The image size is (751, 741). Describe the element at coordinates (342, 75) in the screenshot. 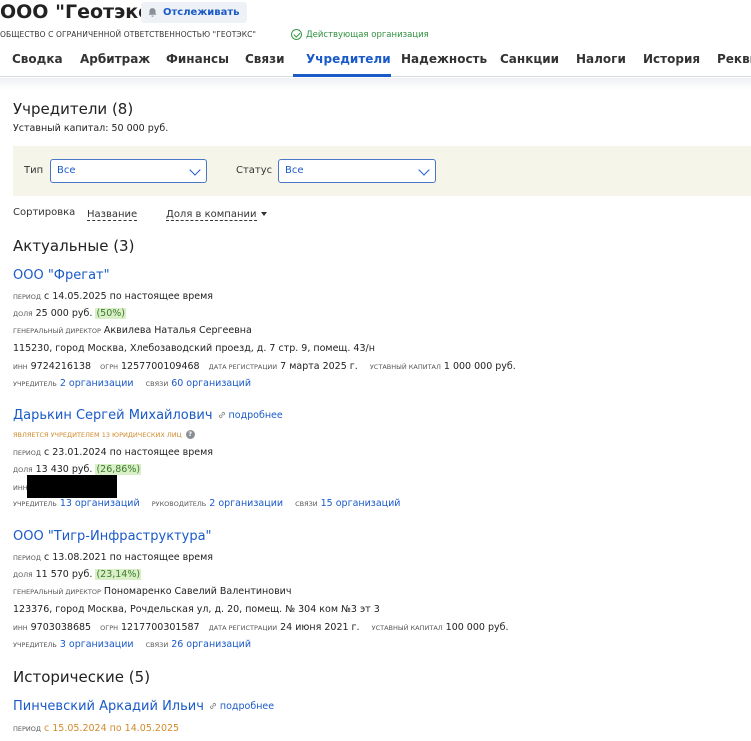

I see `active-tab-indicator` at that location.